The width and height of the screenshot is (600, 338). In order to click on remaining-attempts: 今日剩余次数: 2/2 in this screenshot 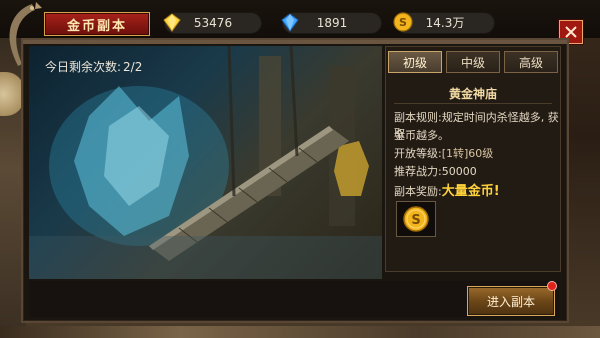, I will do `click(92, 66)`.